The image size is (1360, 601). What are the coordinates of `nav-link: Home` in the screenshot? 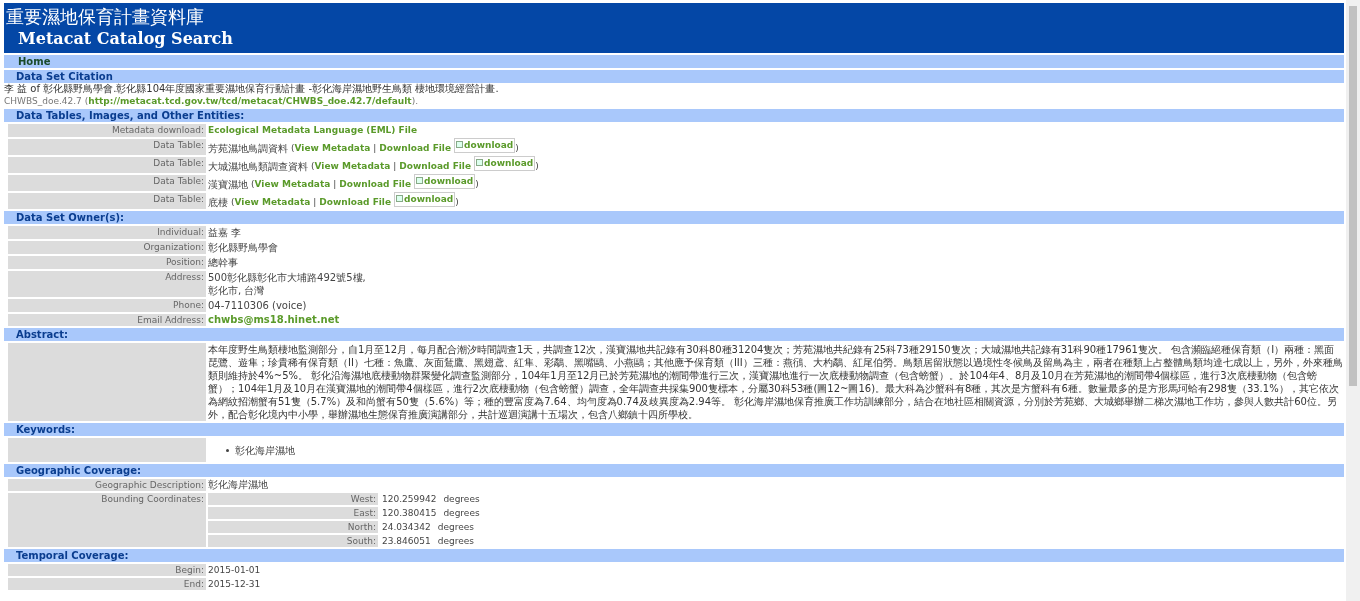 It's located at (34, 61).